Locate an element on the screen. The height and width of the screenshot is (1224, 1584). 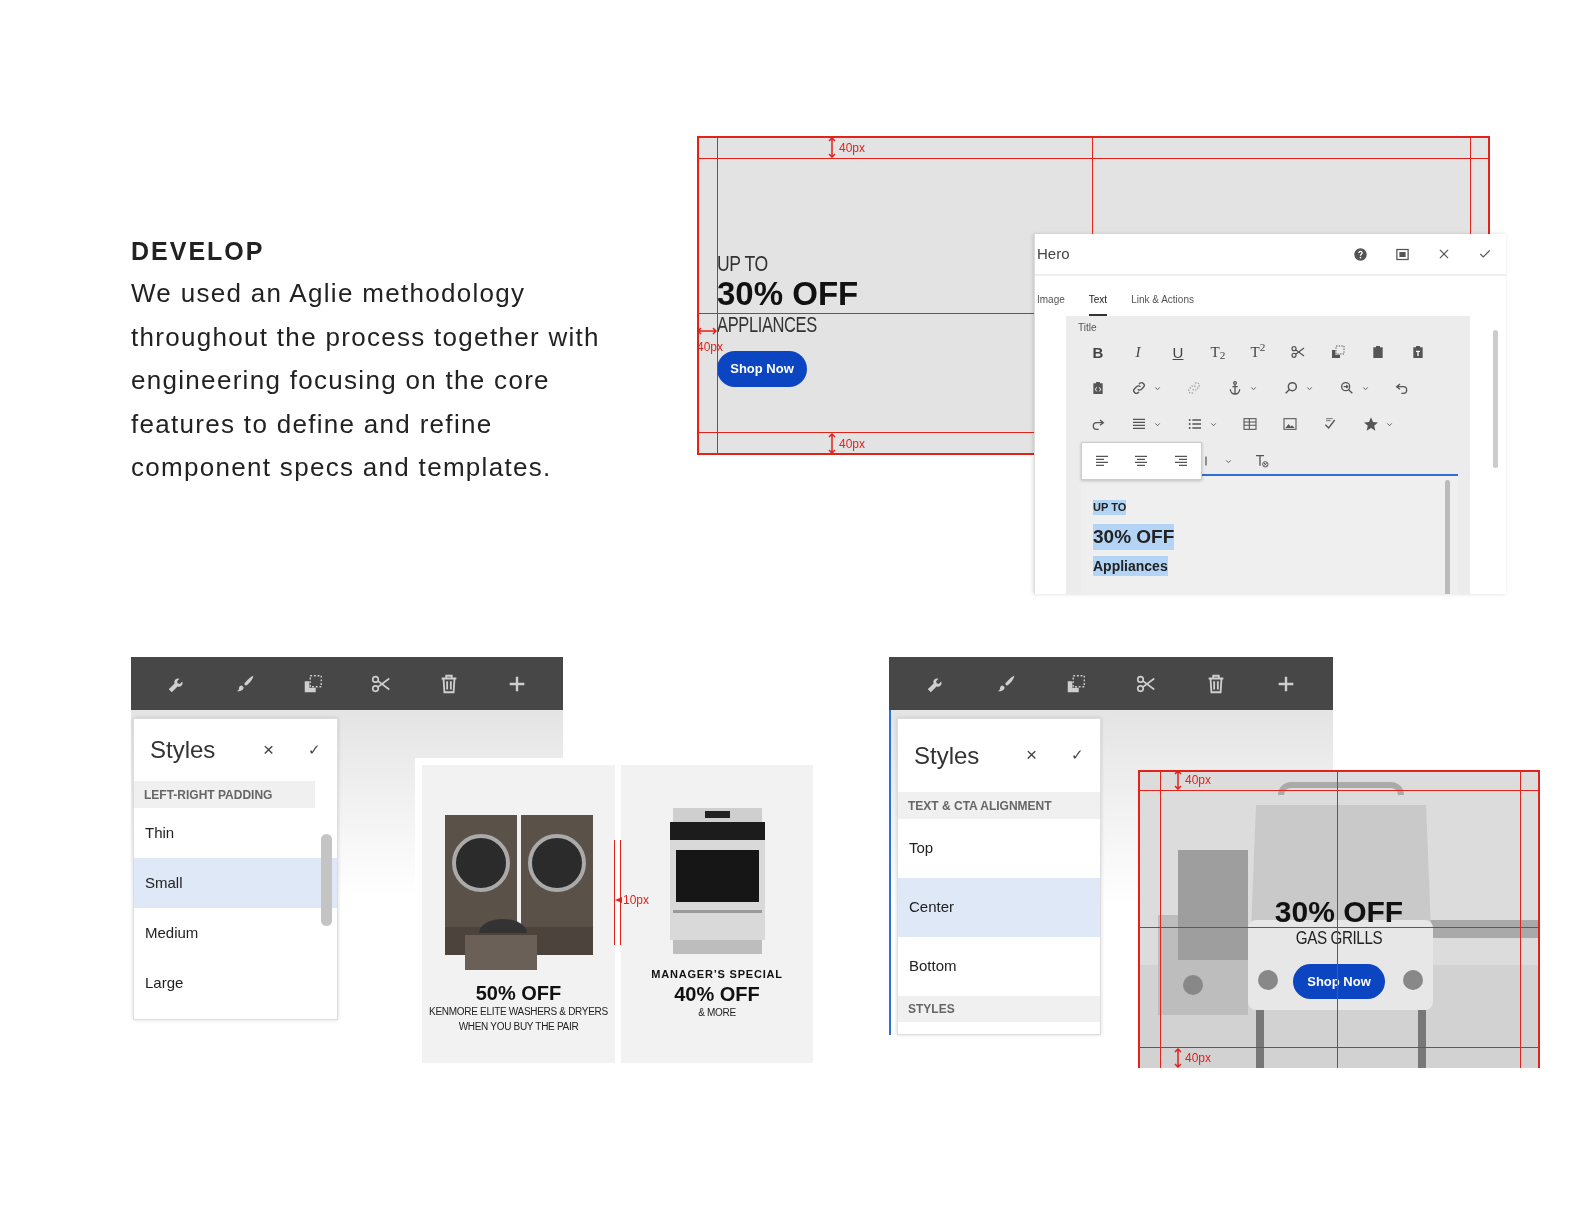
style-option: Center is located at coordinates (999, 907).